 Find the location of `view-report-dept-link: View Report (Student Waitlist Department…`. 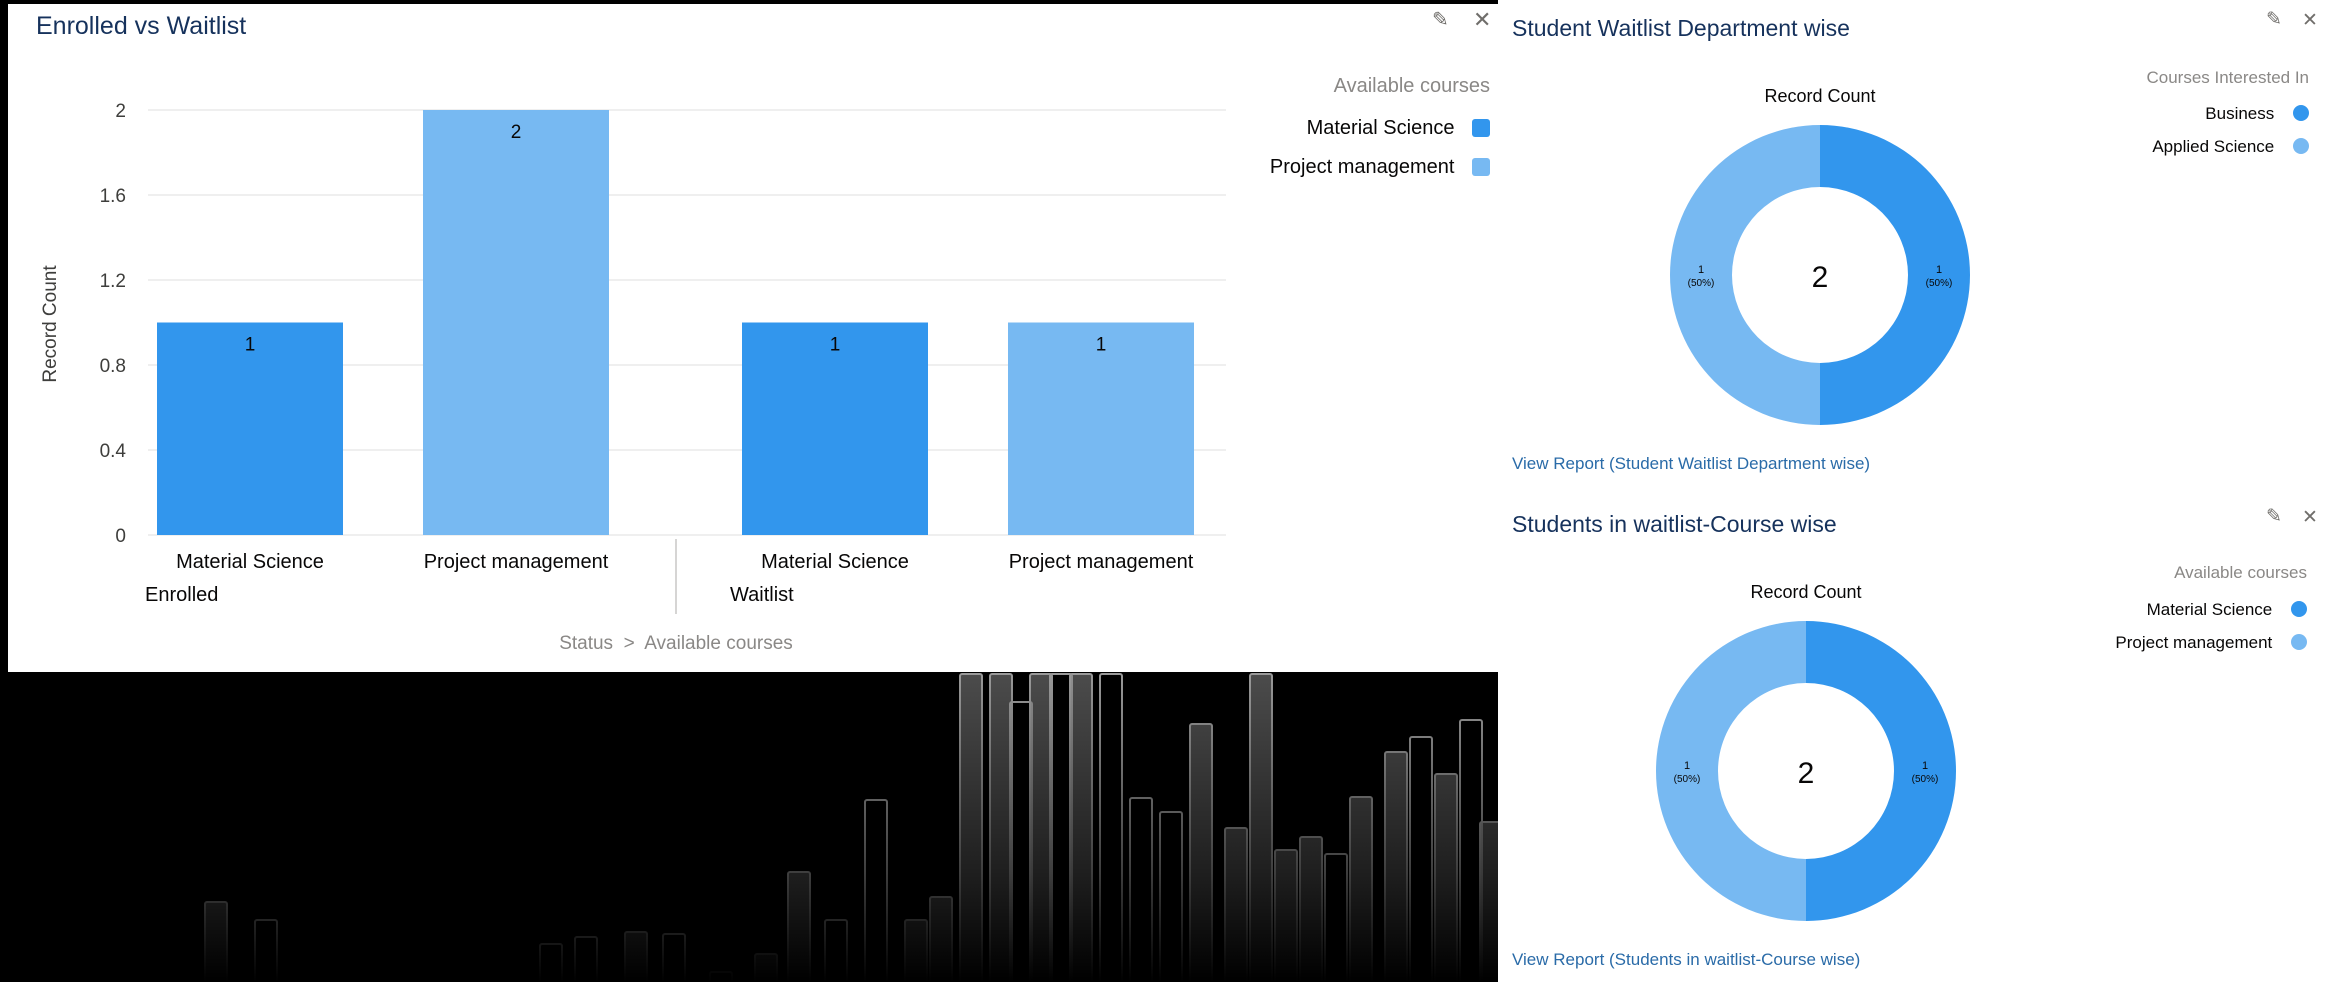

view-report-dept-link: View Report (Student Waitlist Department… is located at coordinates (1691, 464).